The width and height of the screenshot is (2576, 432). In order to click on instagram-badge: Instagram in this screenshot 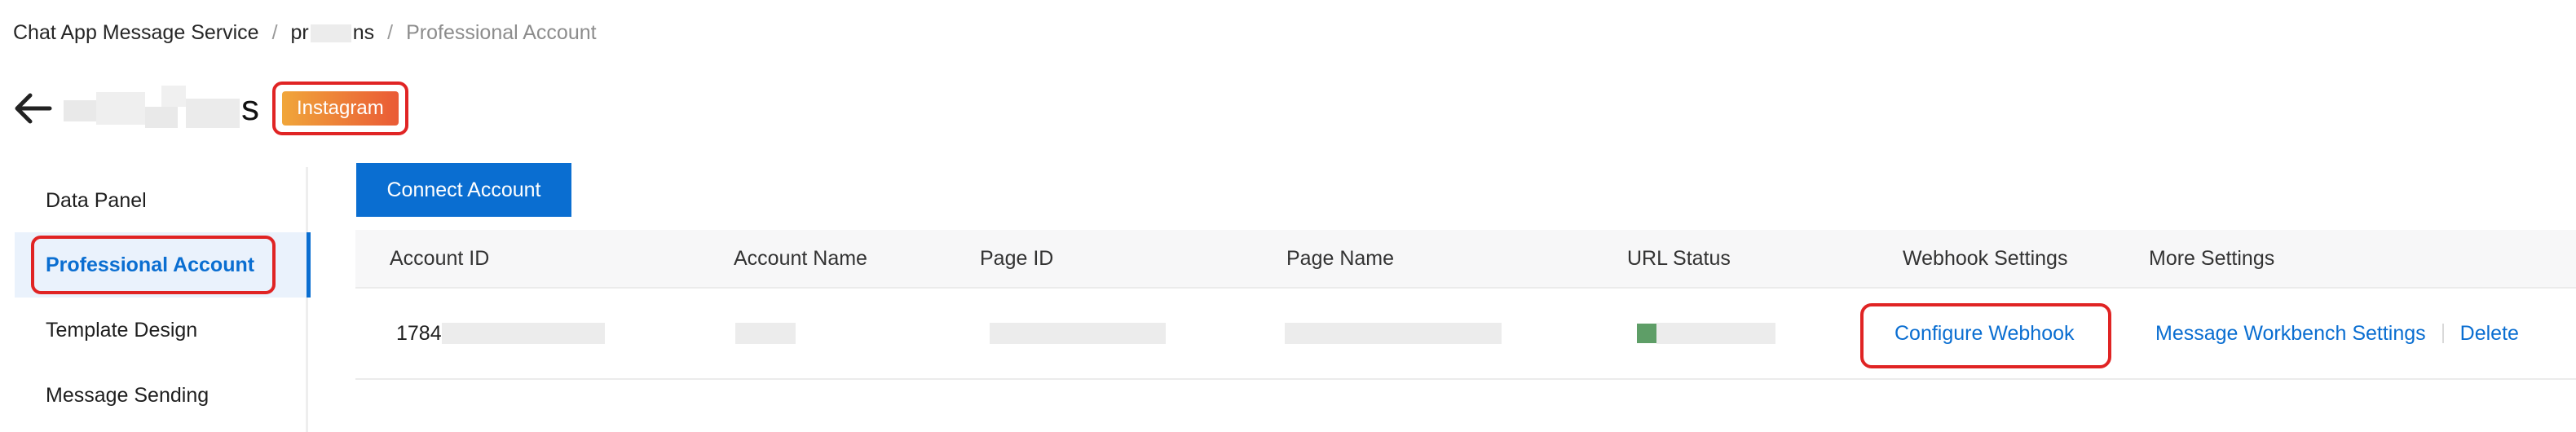, I will do `click(340, 108)`.